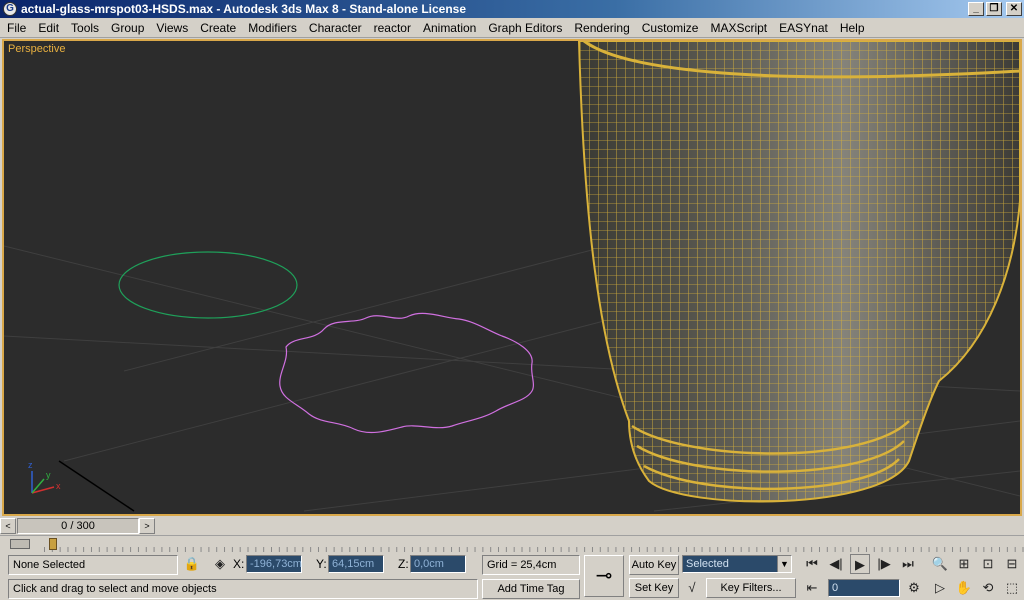 This screenshot has width=1024, height=600. Describe the element at coordinates (127, 28) in the screenshot. I see `menu-group: Group` at that location.